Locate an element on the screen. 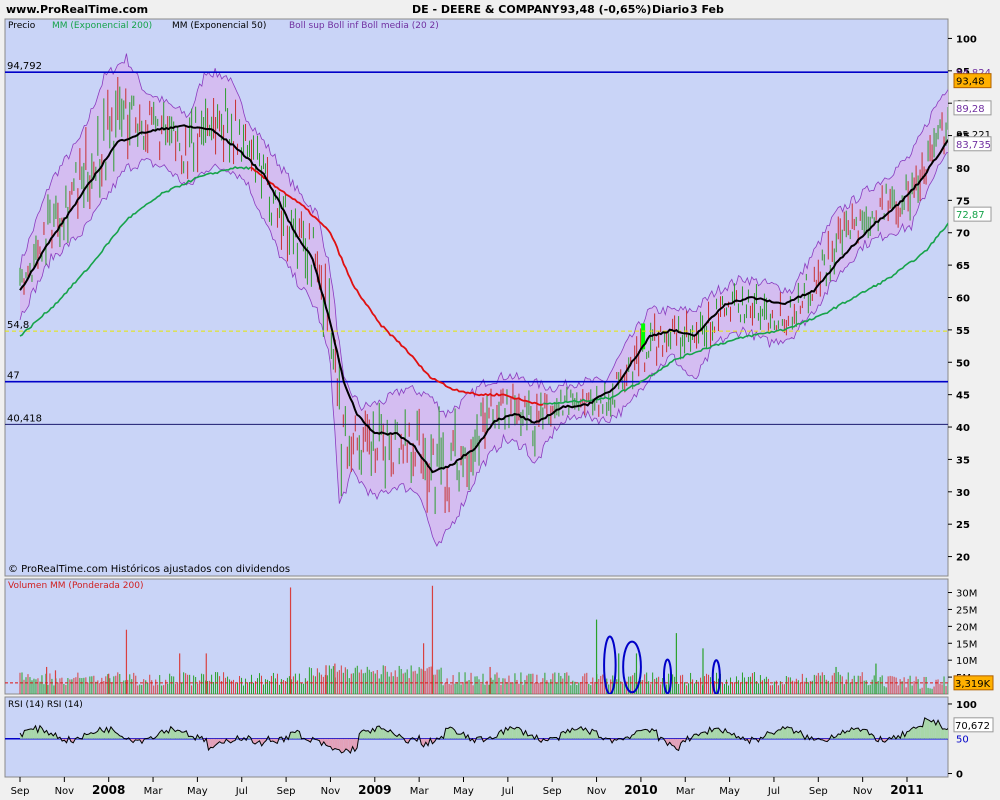  price-y-tick-label: 70 is located at coordinates (963, 234).